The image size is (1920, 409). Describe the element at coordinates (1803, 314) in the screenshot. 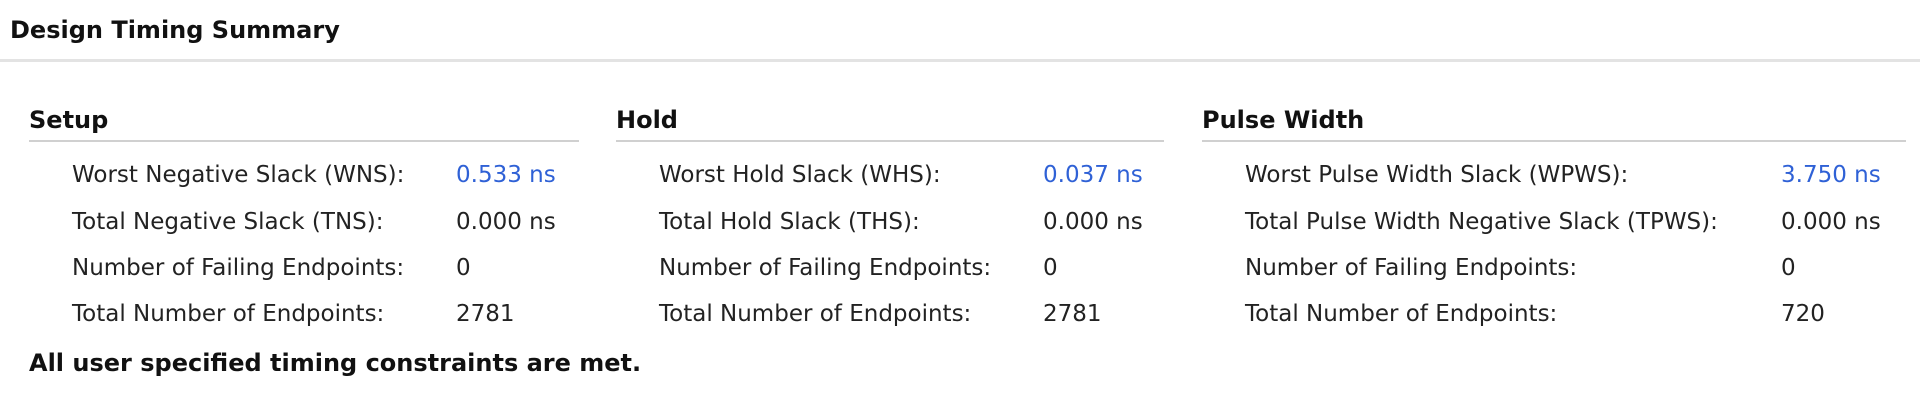

I see `pulse-total-value: 720` at that location.